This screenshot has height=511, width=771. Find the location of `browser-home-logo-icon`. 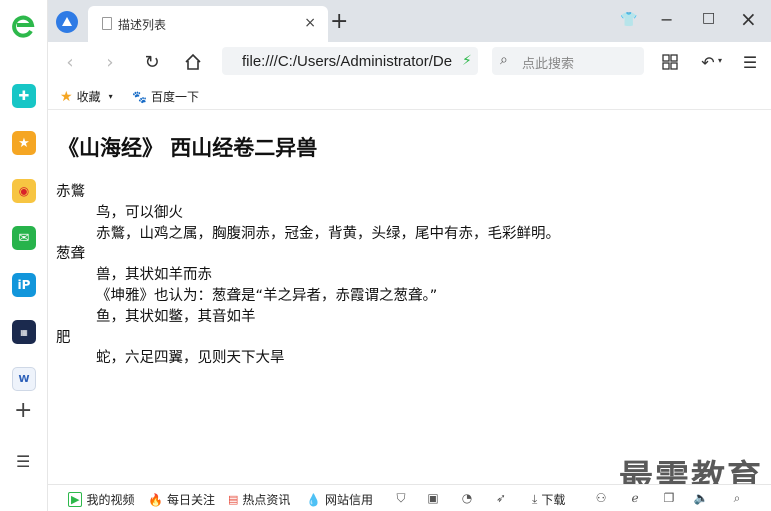

browser-home-logo-icon is located at coordinates (67, 22).